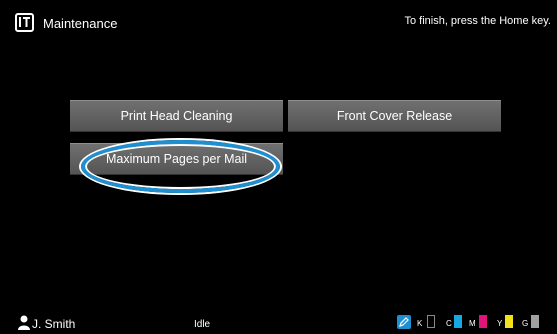 This screenshot has width=557, height=334. Describe the element at coordinates (472, 323) in the screenshot. I see `ink-label-m: M` at that location.